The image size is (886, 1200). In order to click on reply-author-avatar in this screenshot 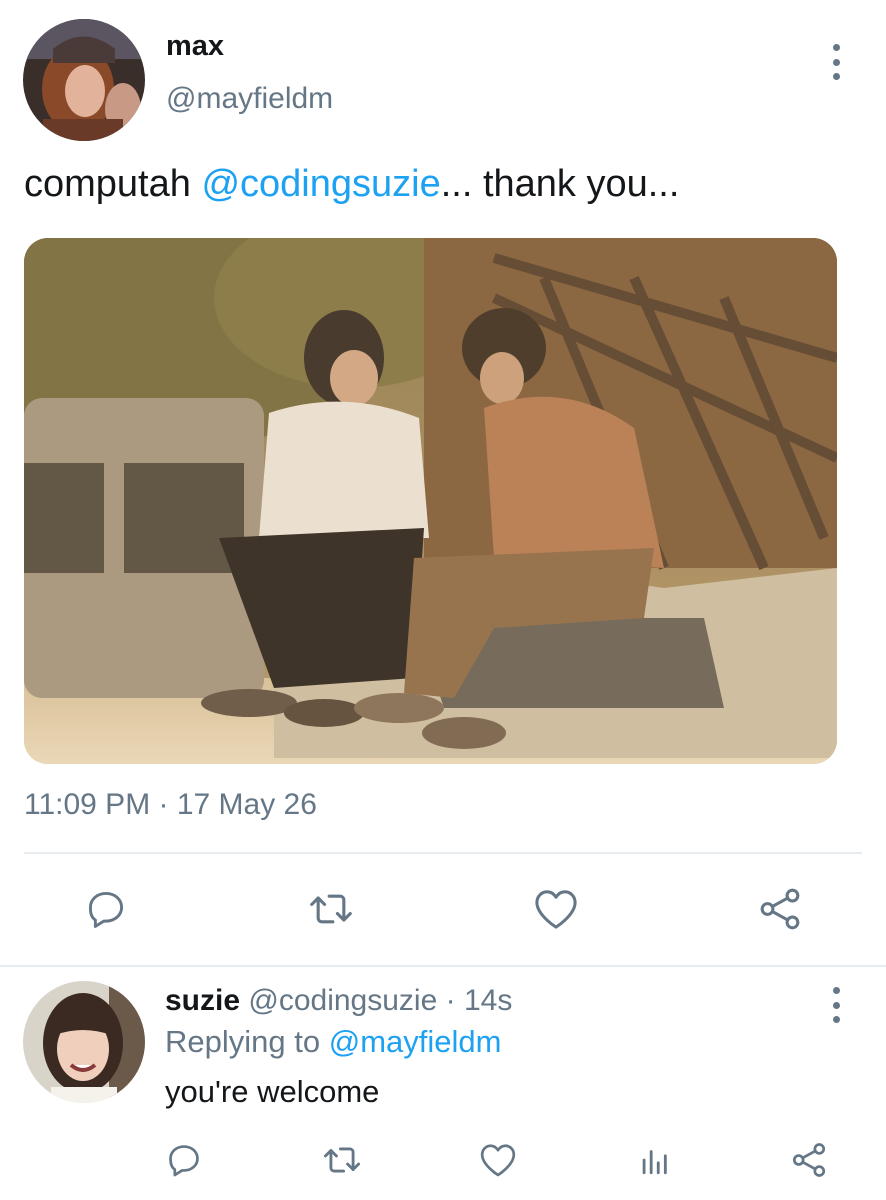, I will do `click(84, 1042)`.